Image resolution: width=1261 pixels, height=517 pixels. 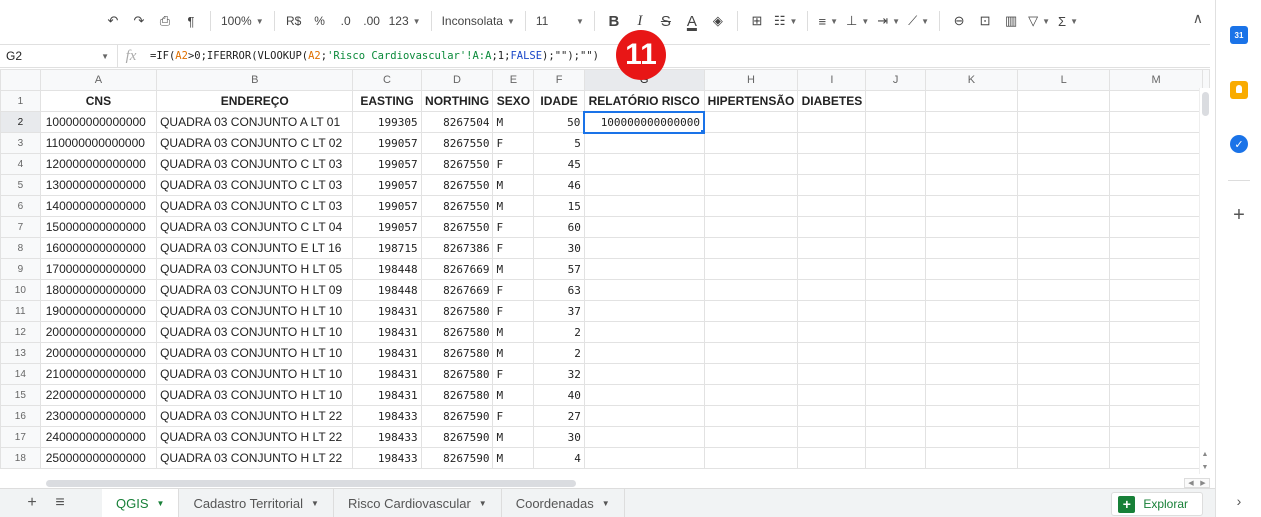 I want to click on easting-cell: 198715, so click(x=387, y=248).